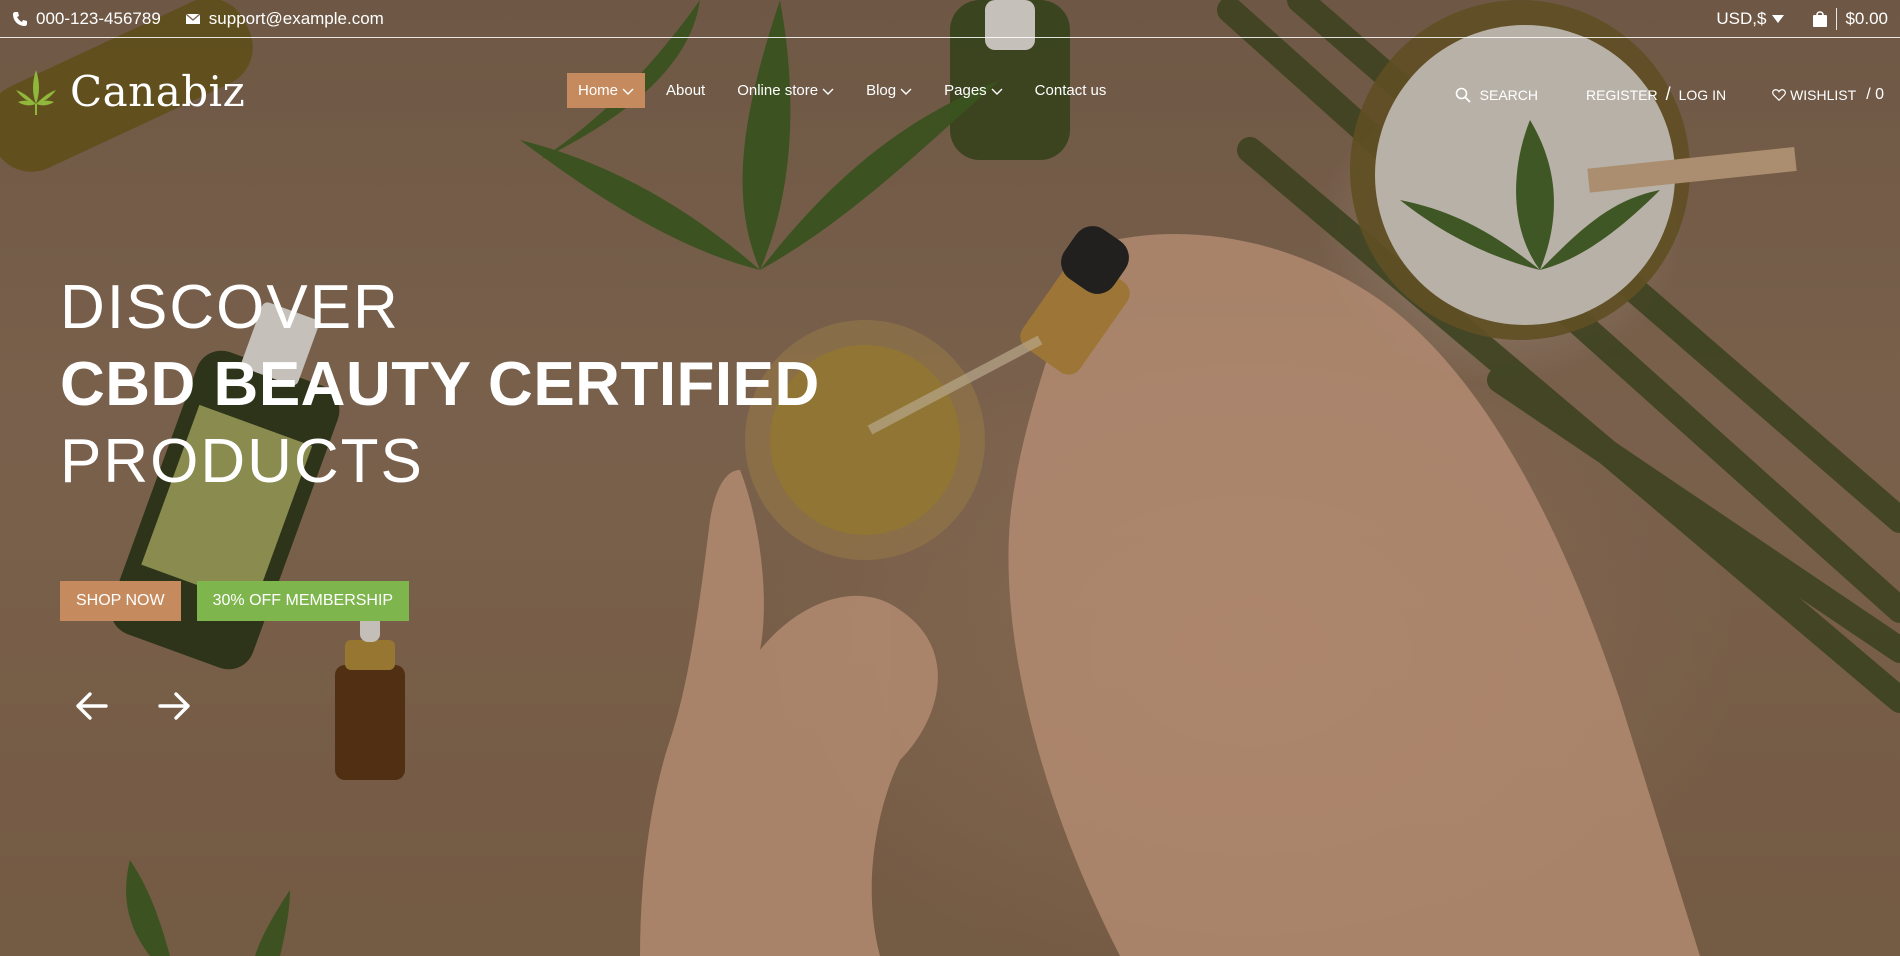 Image resolution: width=1900 pixels, height=956 pixels. What do you see at coordinates (1779, 94) in the screenshot?
I see `heart-icon` at bounding box center [1779, 94].